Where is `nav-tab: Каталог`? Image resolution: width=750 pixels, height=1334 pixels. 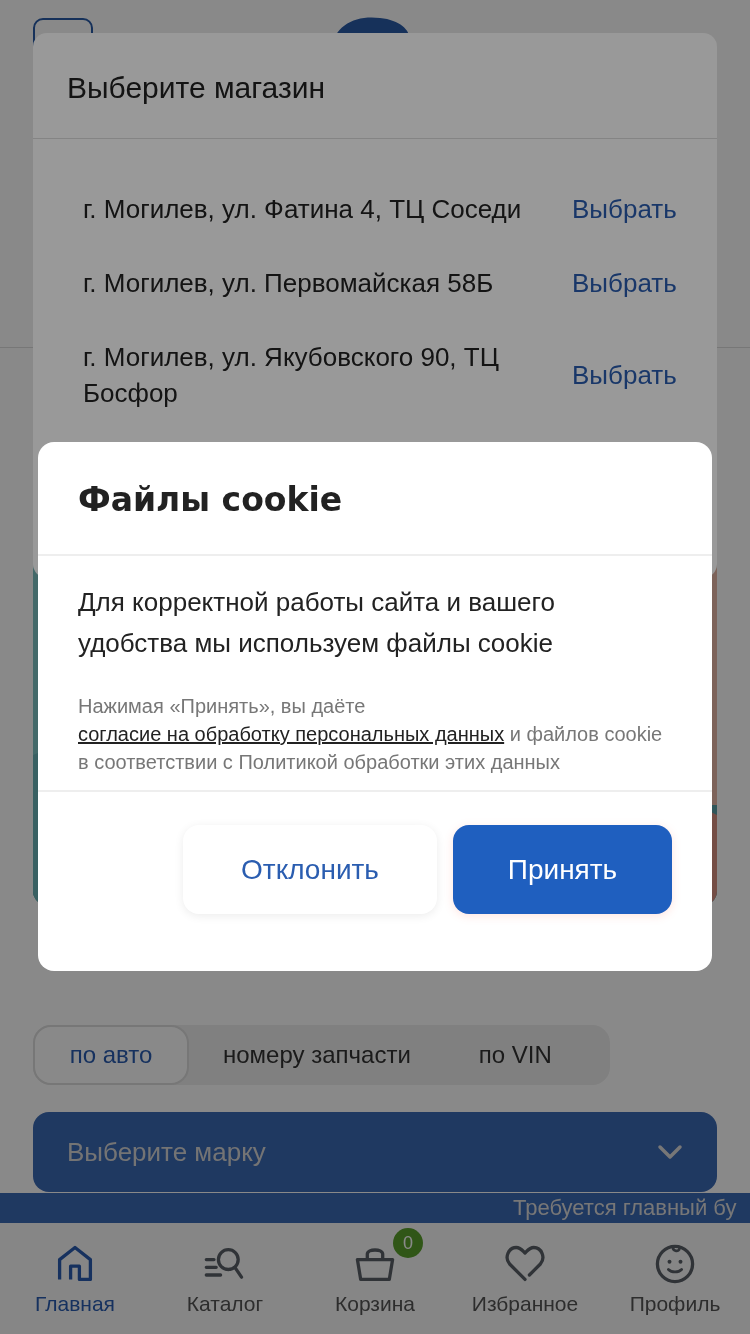 nav-tab: Каталог is located at coordinates (225, 1278).